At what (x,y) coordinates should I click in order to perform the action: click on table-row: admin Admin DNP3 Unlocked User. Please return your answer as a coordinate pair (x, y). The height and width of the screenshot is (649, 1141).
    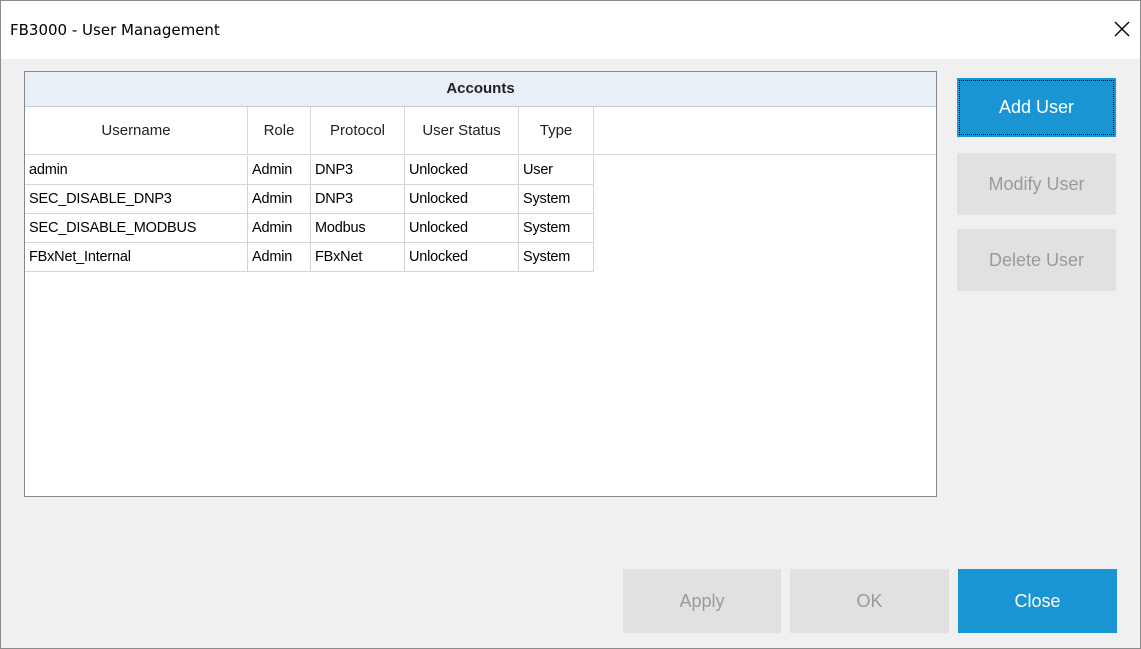
    Looking at the image, I should click on (310, 170).